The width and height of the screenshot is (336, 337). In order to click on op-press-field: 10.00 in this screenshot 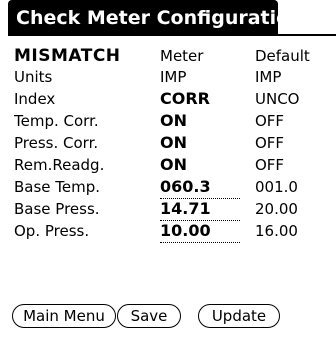, I will do `click(200, 232)`.